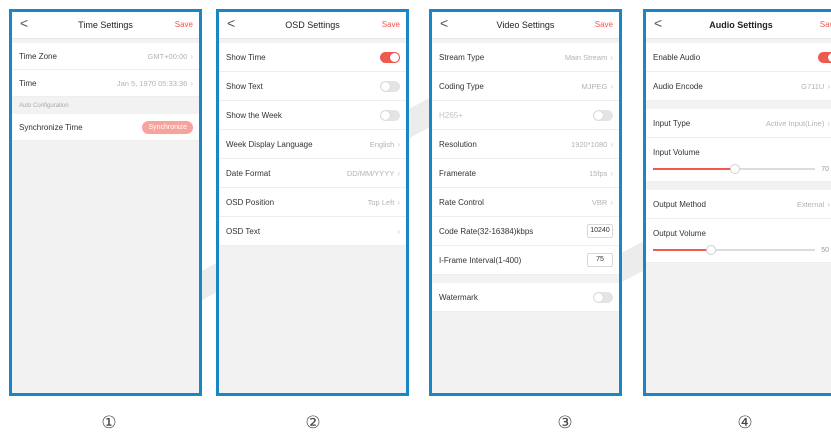  Describe the element at coordinates (602, 202) in the screenshot. I see `row-value: VBR ›` at that location.